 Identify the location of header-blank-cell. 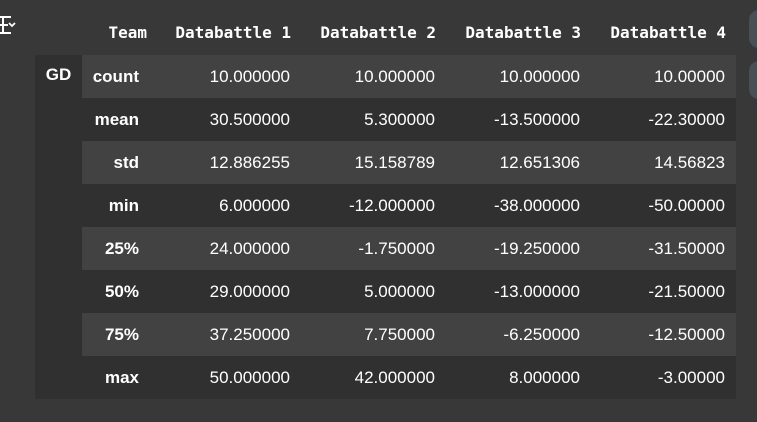
(58, 32).